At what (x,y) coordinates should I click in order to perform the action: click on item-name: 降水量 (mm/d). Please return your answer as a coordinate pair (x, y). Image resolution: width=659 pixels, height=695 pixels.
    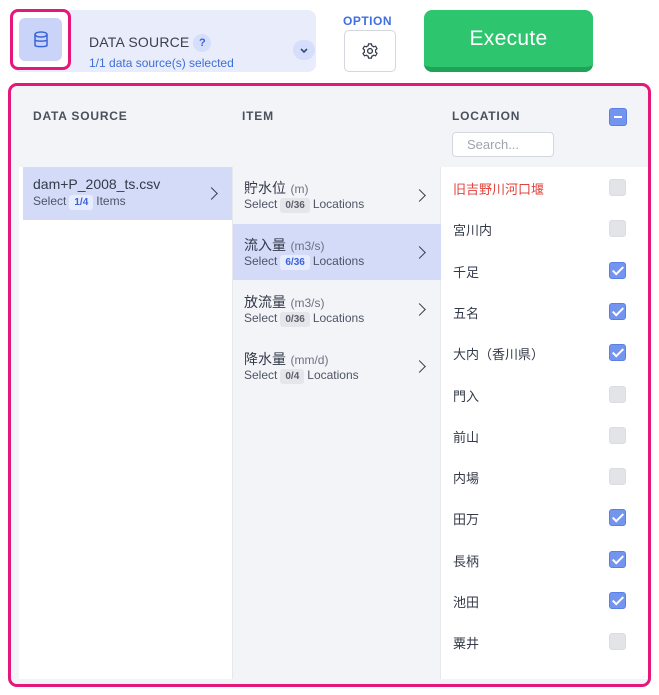
    Looking at the image, I should click on (286, 360).